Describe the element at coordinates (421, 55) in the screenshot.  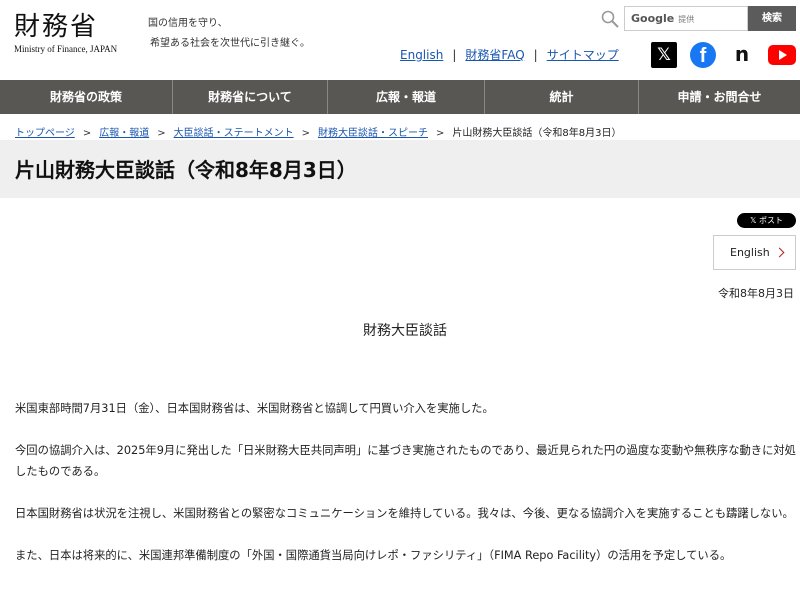
I see `english-link: English` at that location.